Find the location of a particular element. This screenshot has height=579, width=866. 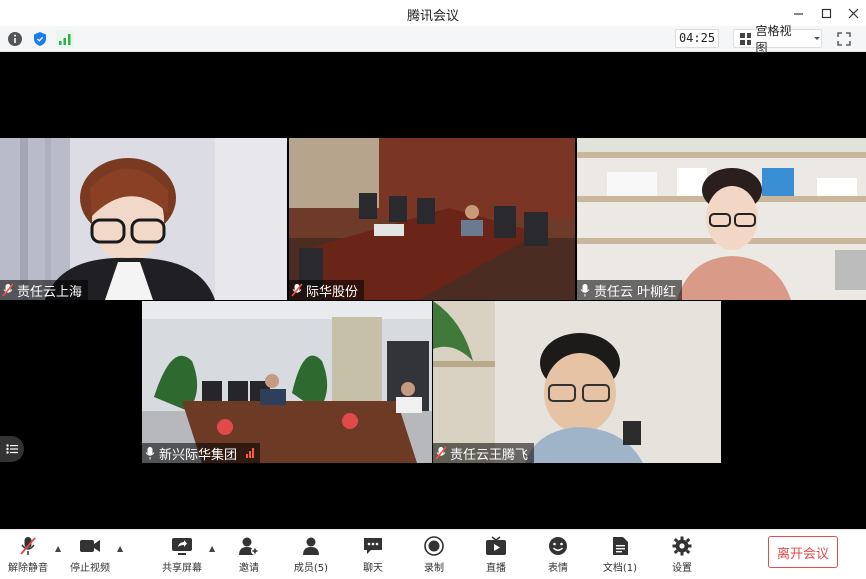

gear-icon is located at coordinates (682, 546).